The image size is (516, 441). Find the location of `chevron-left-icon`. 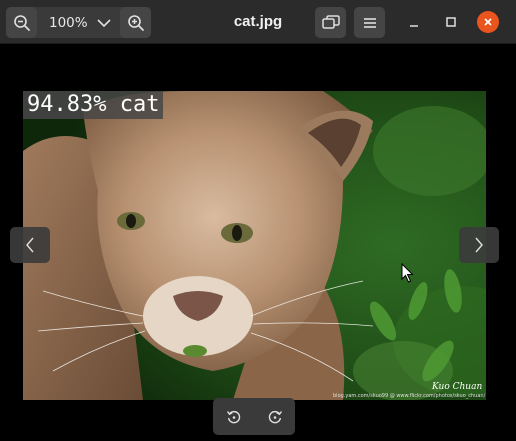

chevron-left-icon is located at coordinates (30, 245).